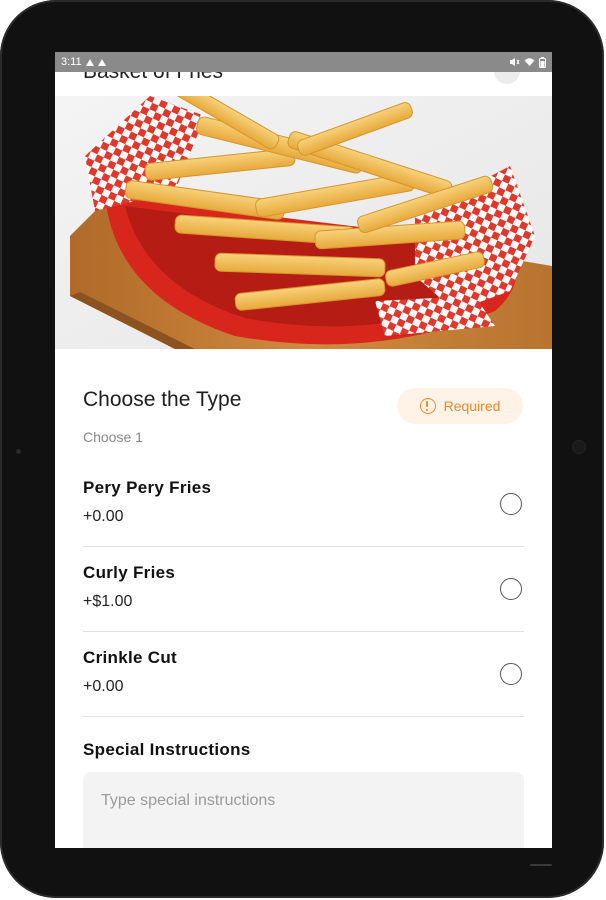  What do you see at coordinates (108, 601) in the screenshot?
I see `option-price: +$1.00` at bounding box center [108, 601].